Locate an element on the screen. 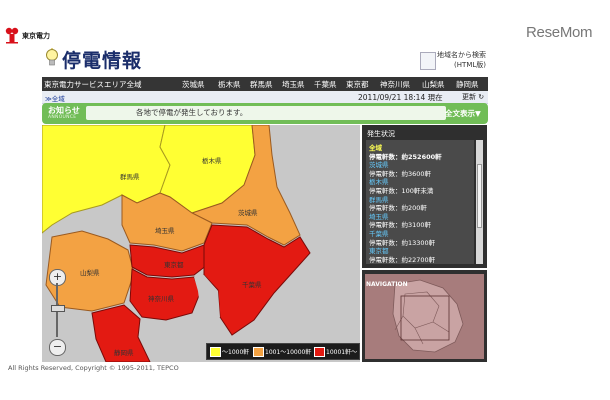  announcement-bar: お知らせ ANNOUNCE 各地で停電が発生しております。 全文表示▼ is located at coordinates (265, 113).